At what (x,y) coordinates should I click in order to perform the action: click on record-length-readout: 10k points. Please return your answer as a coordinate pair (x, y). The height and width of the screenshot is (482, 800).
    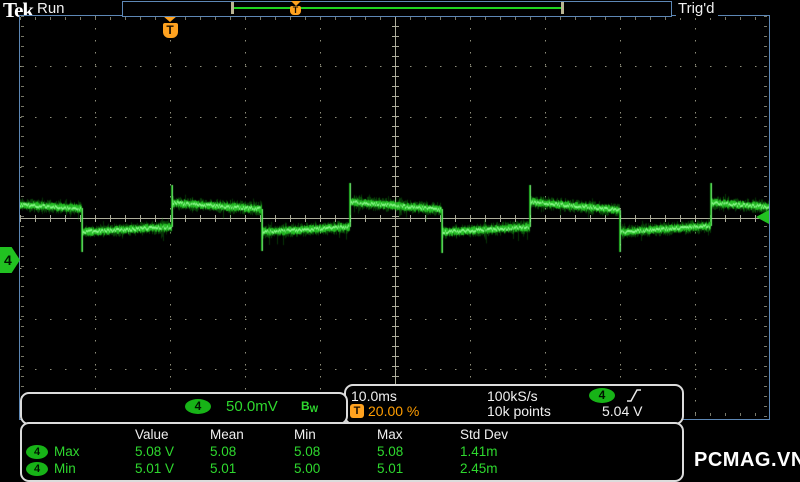
    Looking at the image, I should click on (519, 411).